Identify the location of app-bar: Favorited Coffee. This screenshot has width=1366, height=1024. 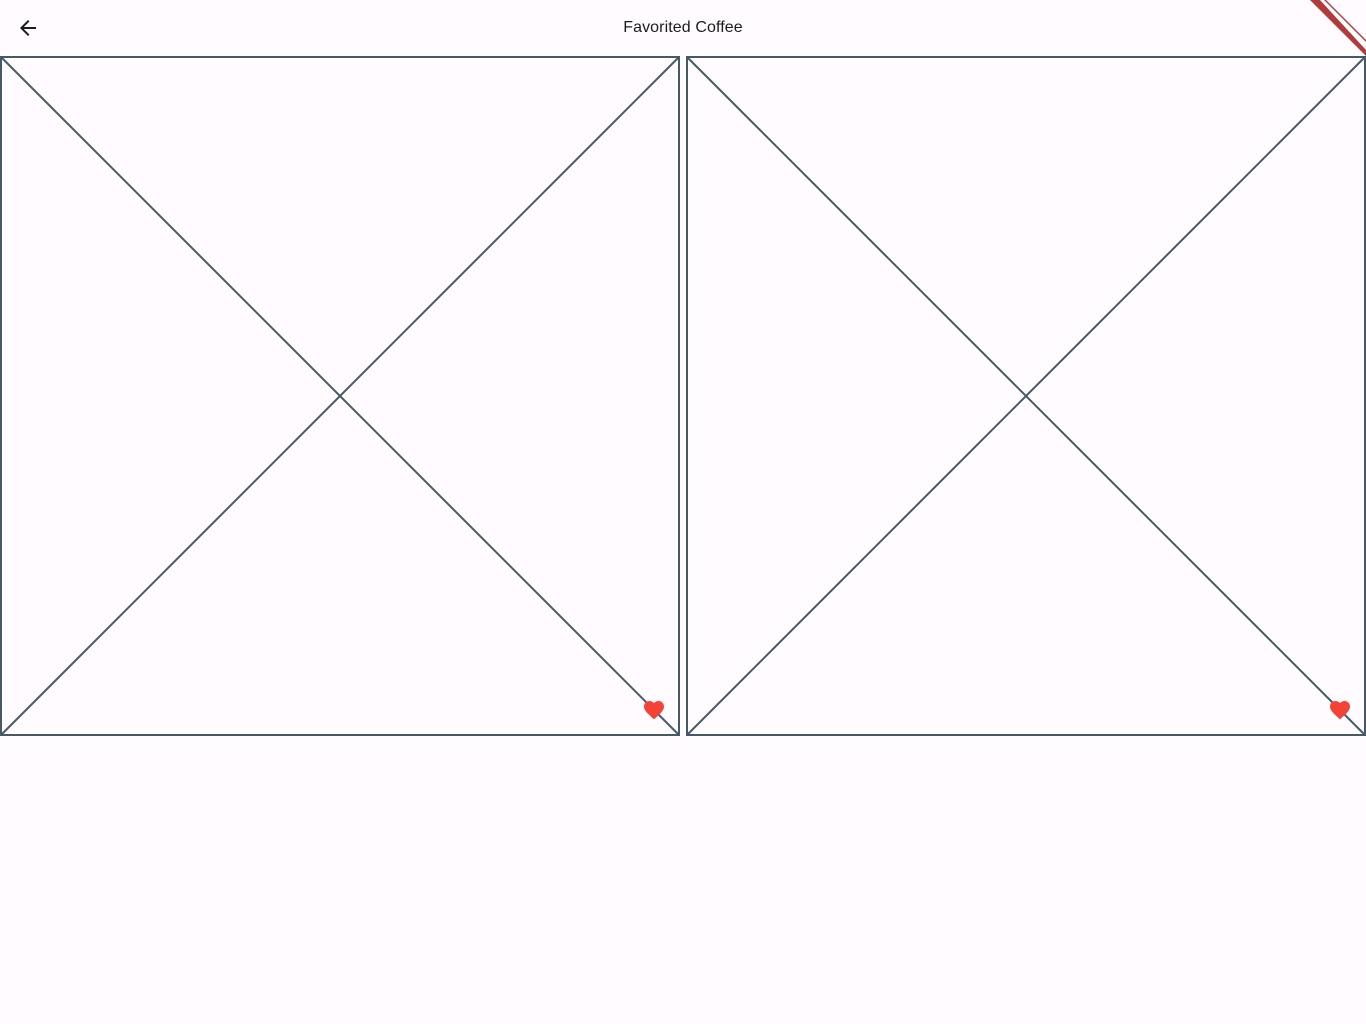
(683, 28).